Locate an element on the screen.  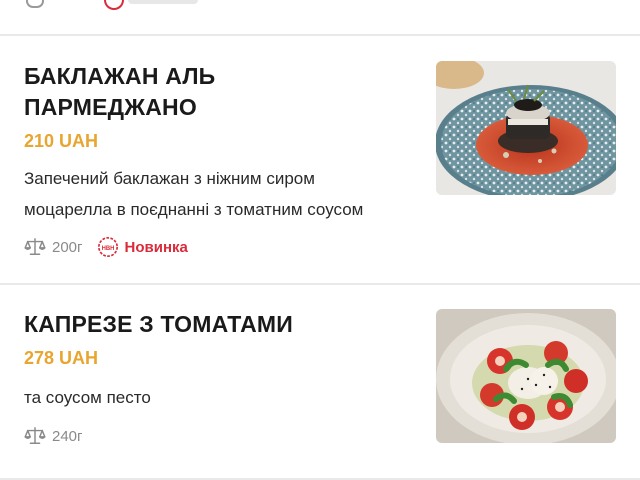
eggplant-parmigiana-photo is located at coordinates (526, 128).